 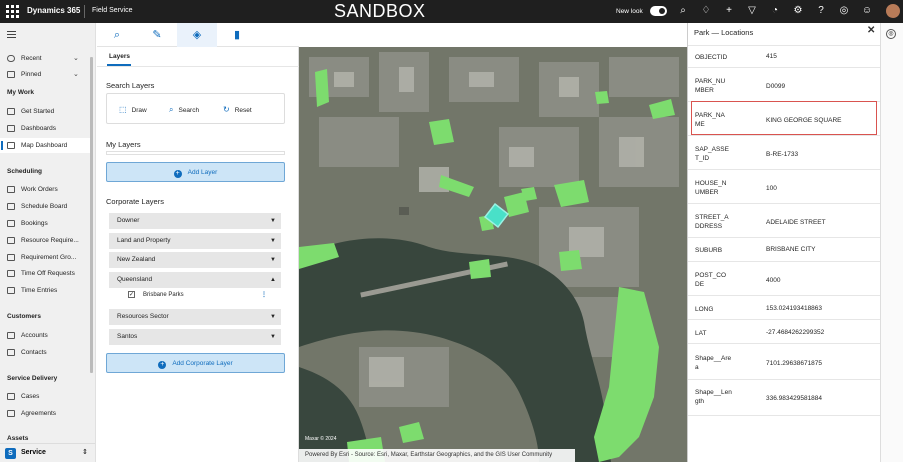 I want to click on reset-label: Reset, so click(x=243, y=110).